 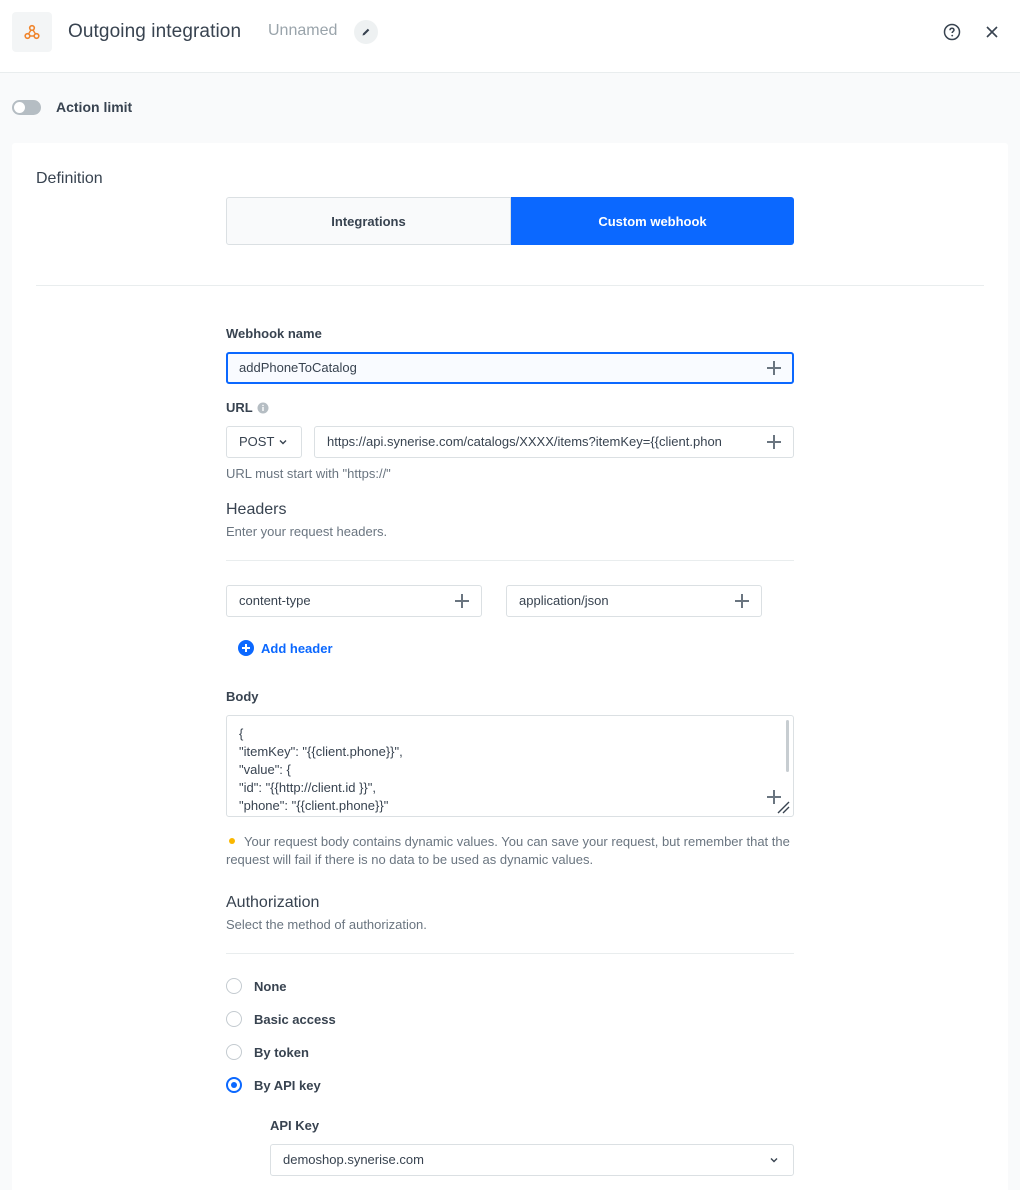 What do you see at coordinates (314, 805) in the screenshot?
I see `body-line: "phone": "{{client.phone}}"` at bounding box center [314, 805].